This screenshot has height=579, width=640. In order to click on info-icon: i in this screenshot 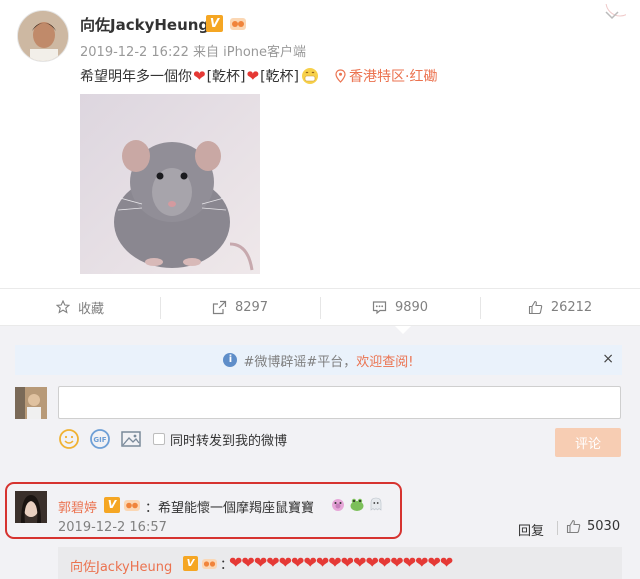, I will do `click(230, 360)`.